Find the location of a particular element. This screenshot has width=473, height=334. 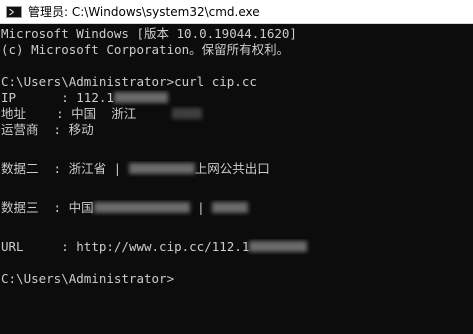

region-value: 中国 浙江 is located at coordinates (104, 113).